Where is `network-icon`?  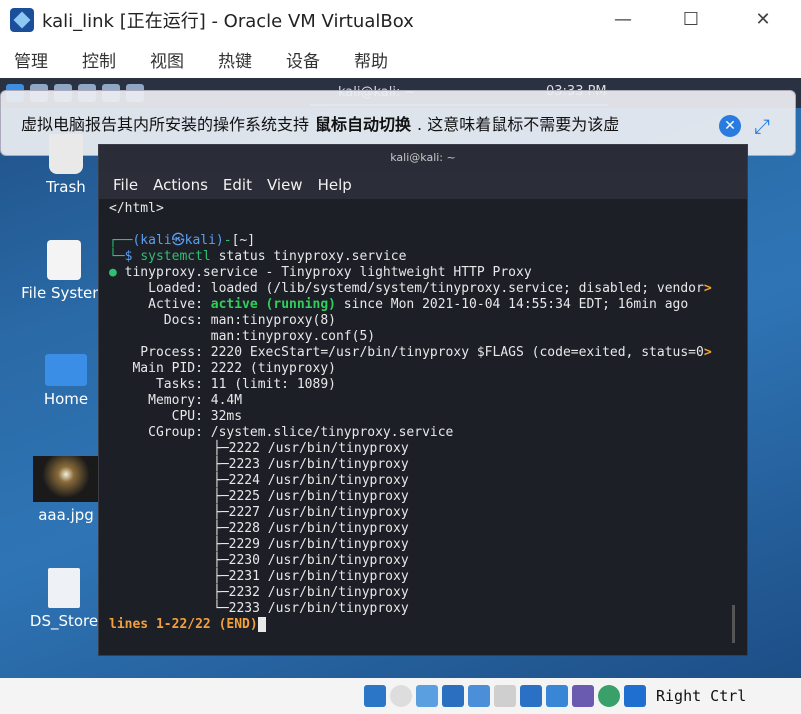
network-icon is located at coordinates (453, 696).